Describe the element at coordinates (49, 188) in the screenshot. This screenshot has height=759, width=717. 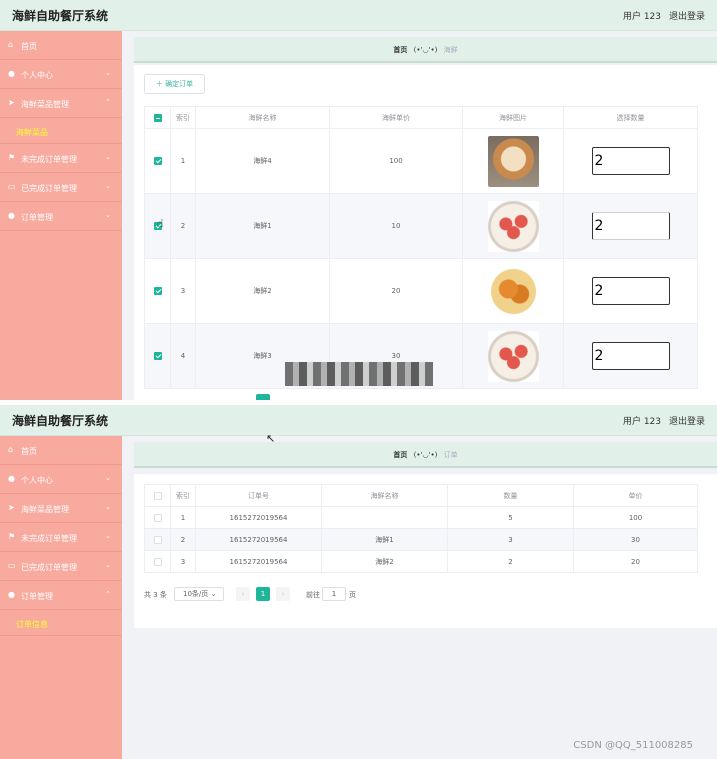
I see `sidebar-item-label: 已完成订单管理` at that location.